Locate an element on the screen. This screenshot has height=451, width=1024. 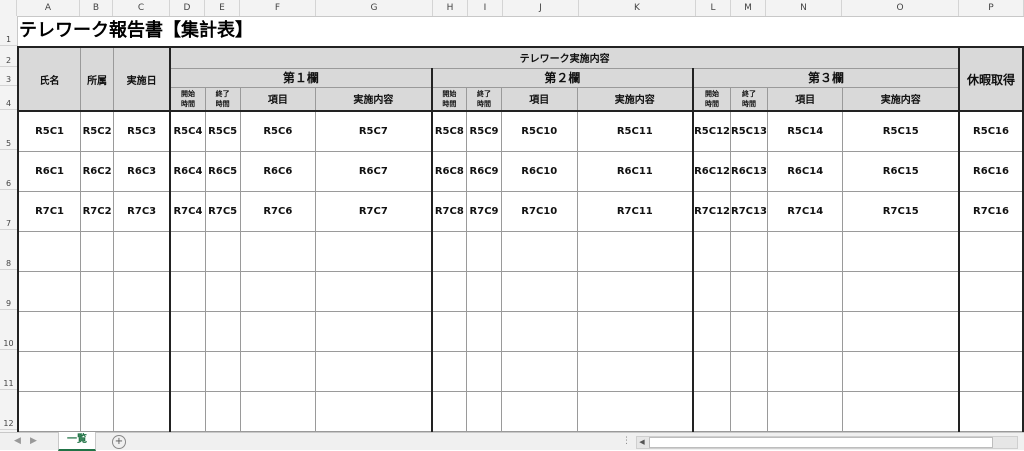
column-header: E is located at coordinates (222, 8).